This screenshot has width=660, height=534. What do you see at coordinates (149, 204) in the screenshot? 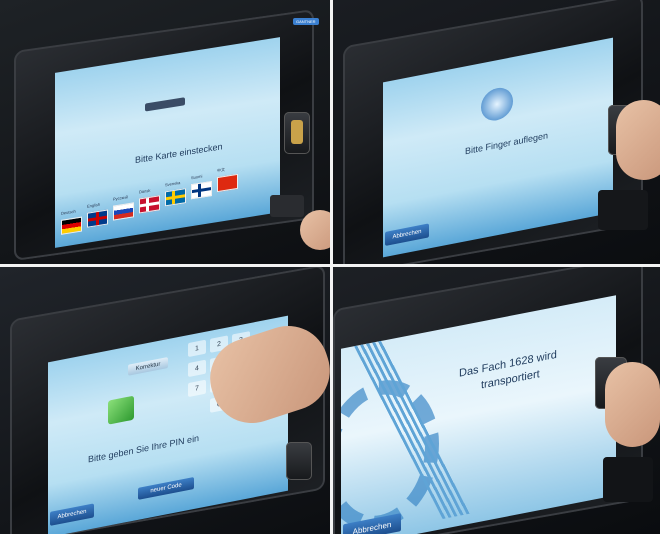
I see `flag-dk` at bounding box center [149, 204].